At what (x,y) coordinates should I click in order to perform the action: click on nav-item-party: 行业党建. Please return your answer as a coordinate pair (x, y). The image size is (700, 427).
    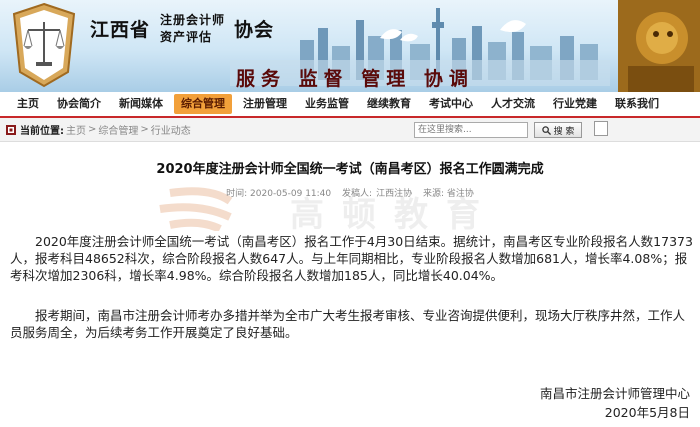
    Looking at the image, I should click on (575, 104).